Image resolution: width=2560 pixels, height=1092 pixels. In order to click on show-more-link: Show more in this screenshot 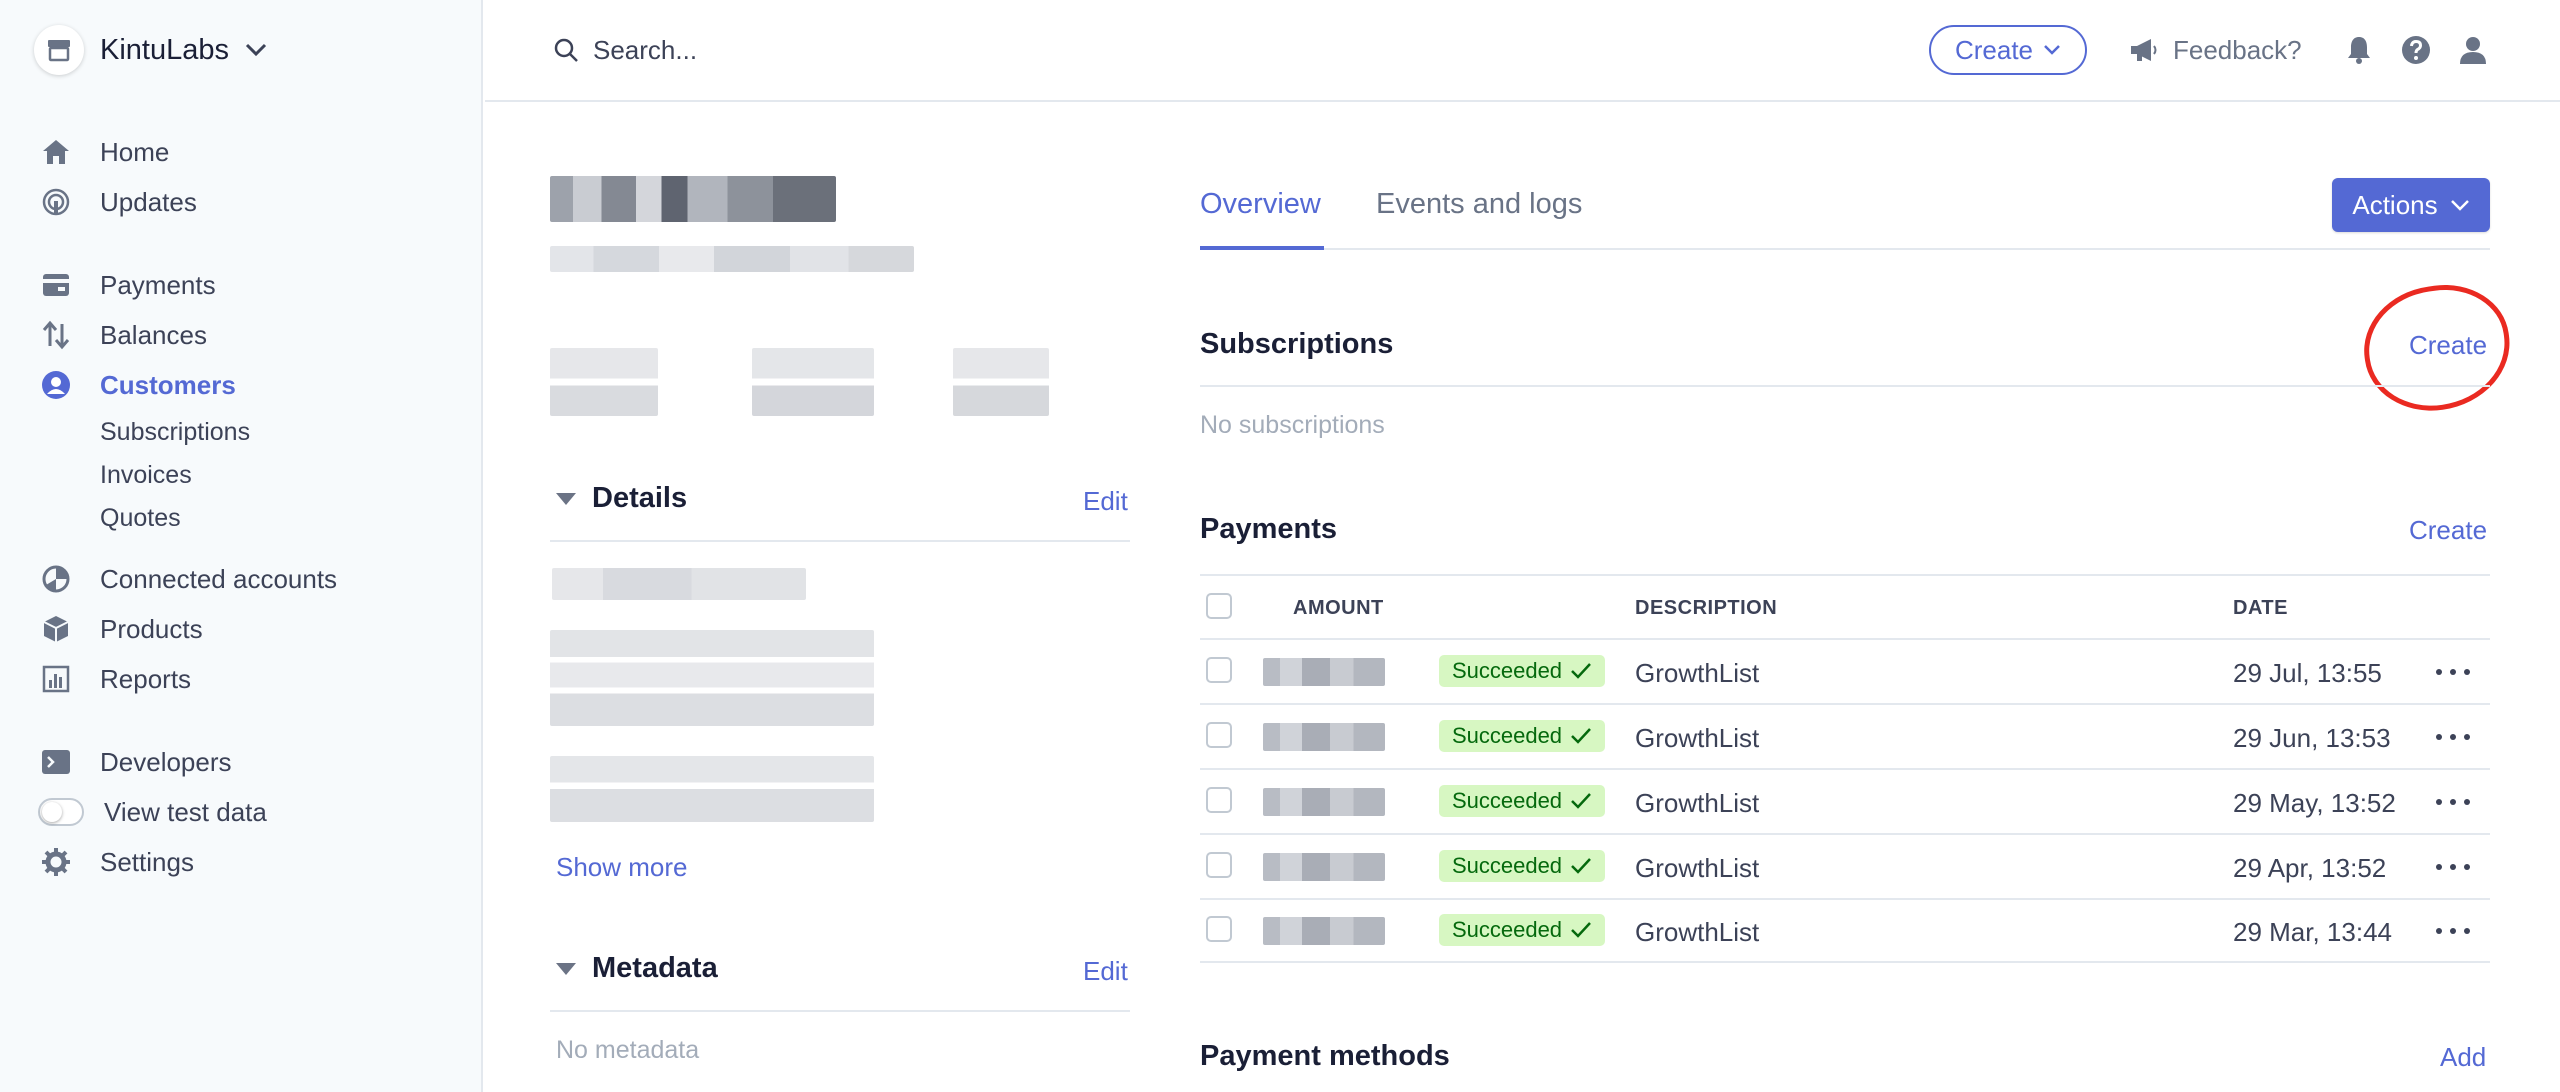, I will do `click(622, 867)`.